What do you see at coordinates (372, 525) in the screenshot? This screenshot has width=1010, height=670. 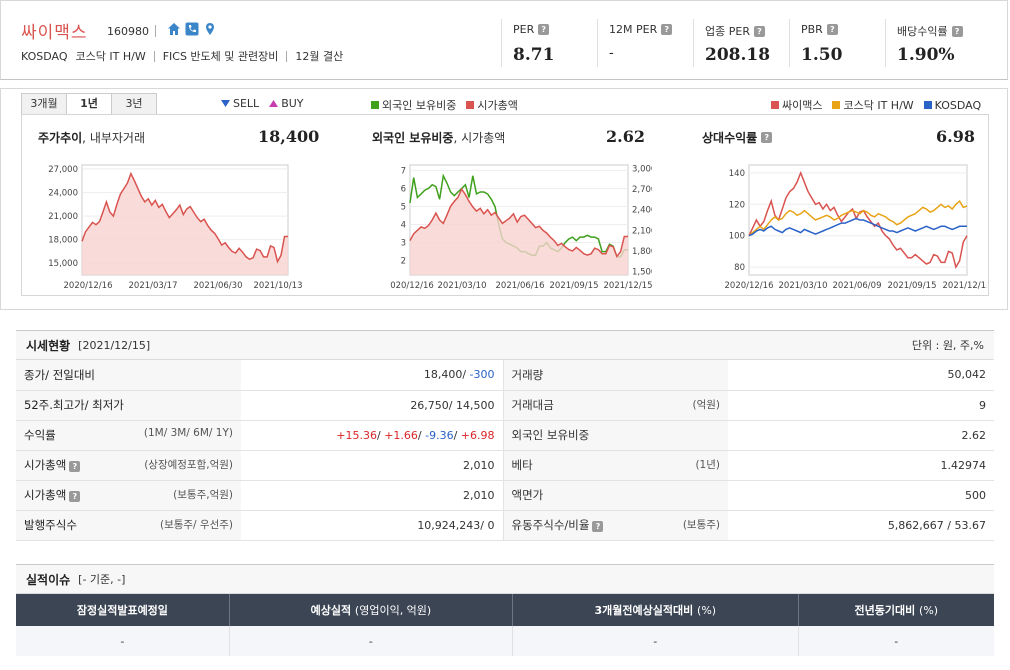 I see `row-value: 10,924,243/ 0` at bounding box center [372, 525].